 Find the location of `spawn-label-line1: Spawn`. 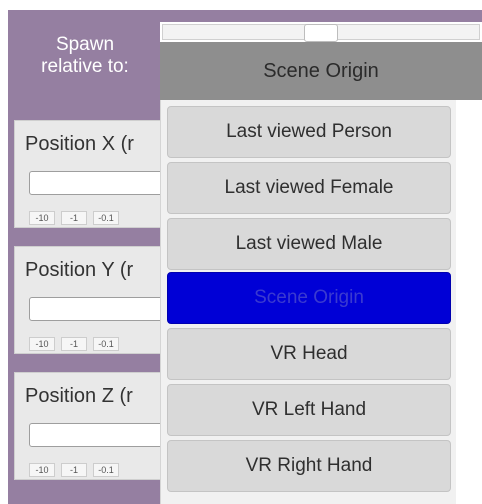

spawn-label-line1: Spawn is located at coordinates (85, 44).